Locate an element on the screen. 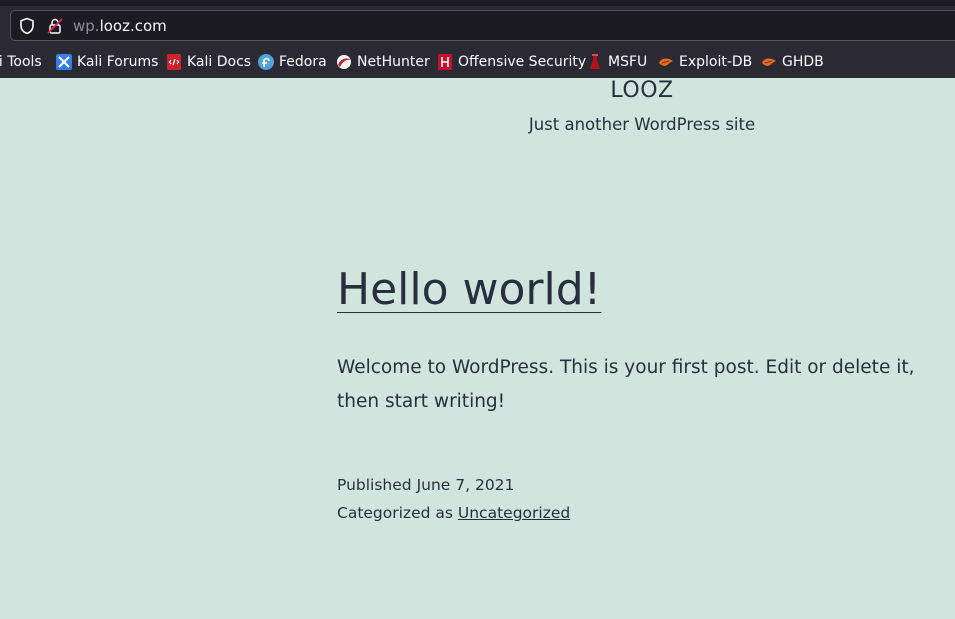 The height and width of the screenshot is (619, 955). bookmark-ghdb: GHDB is located at coordinates (792, 62).